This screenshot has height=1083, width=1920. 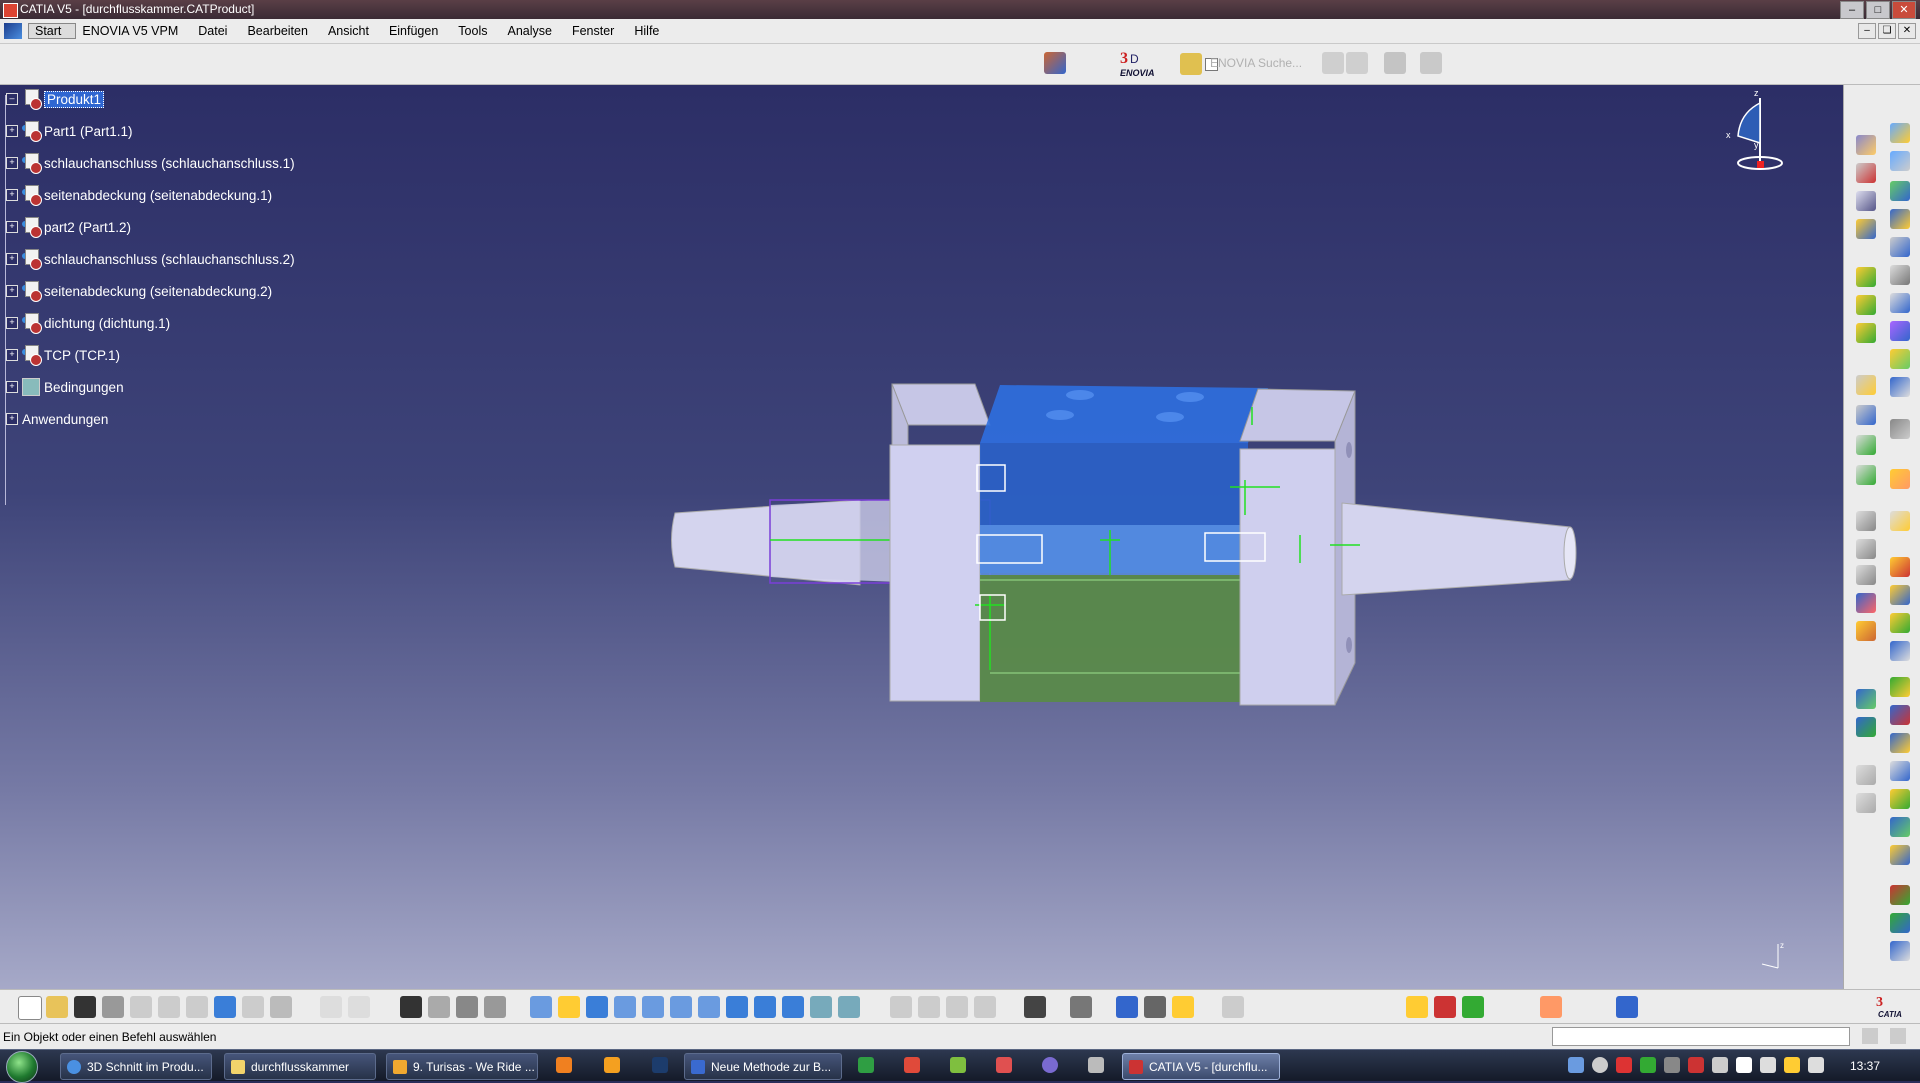 What do you see at coordinates (87, 227) in the screenshot?
I see `tree-item-label: part2 (Part1.2)` at bounding box center [87, 227].